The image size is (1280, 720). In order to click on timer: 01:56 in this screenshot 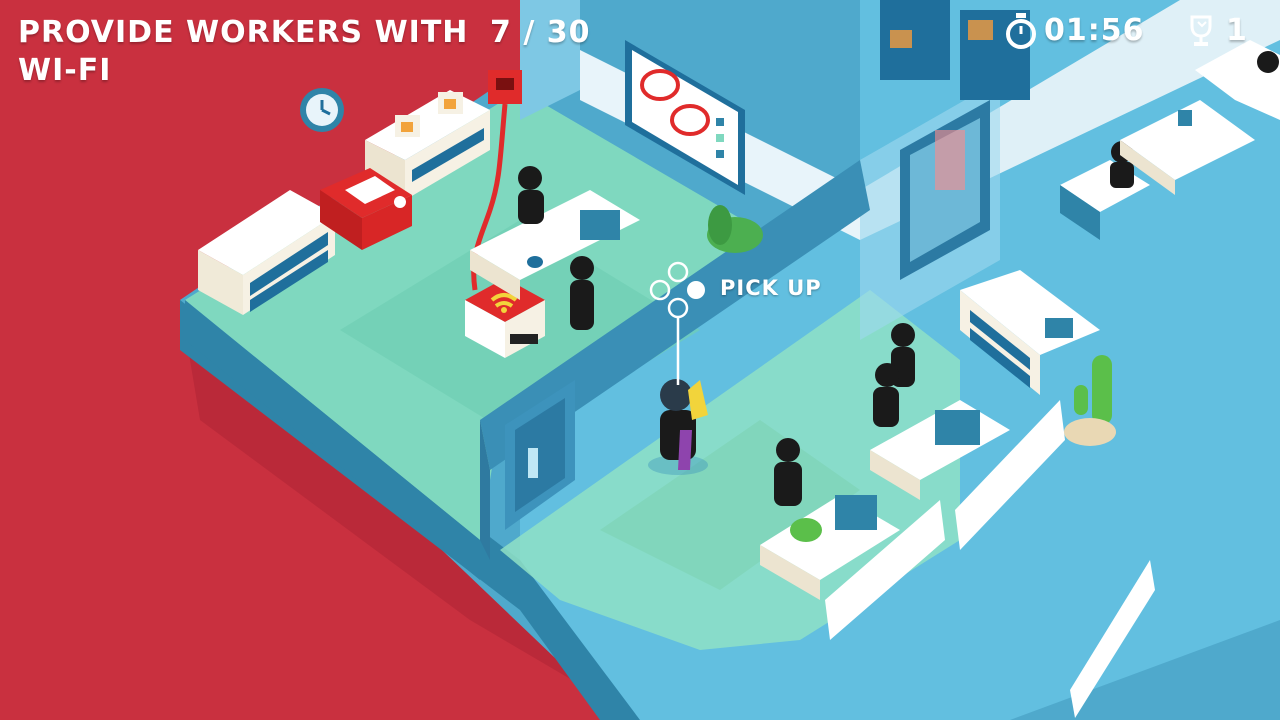, I will do `click(1074, 31)`.